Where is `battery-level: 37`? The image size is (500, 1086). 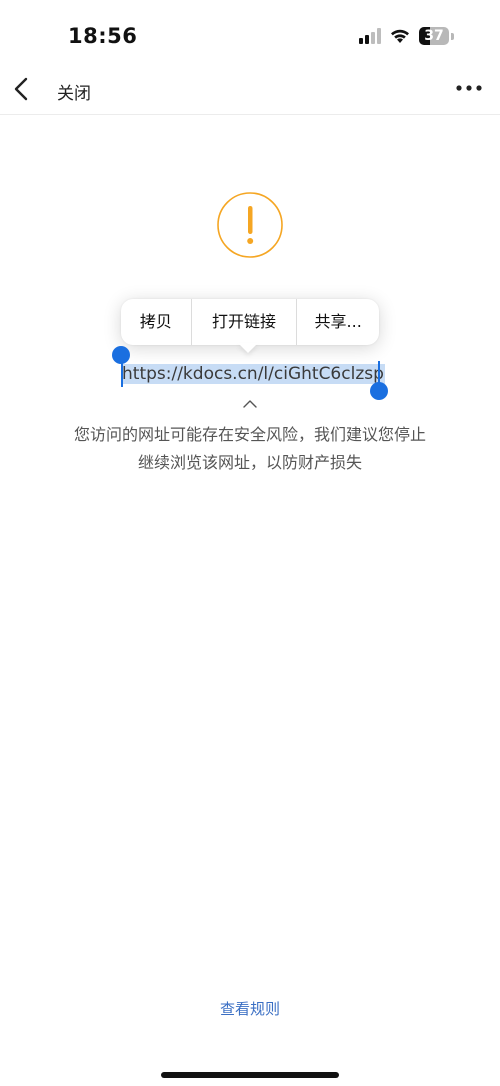
battery-level: 37 is located at coordinates (434, 36).